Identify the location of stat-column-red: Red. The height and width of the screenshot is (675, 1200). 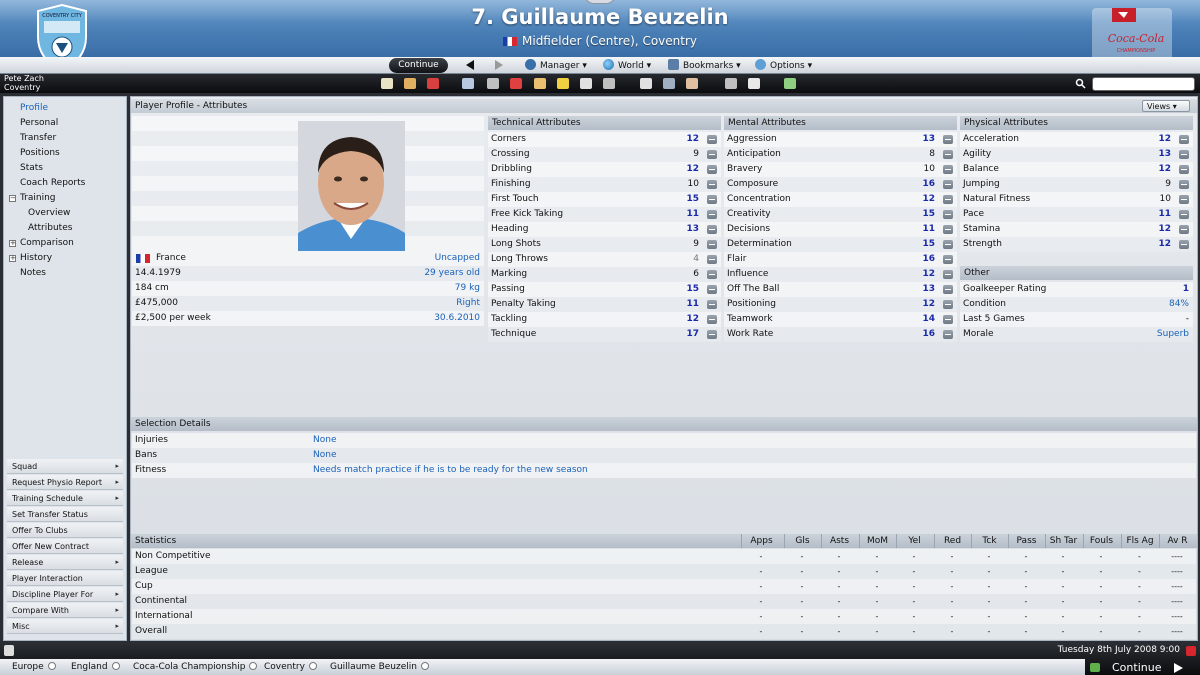
(952, 541).